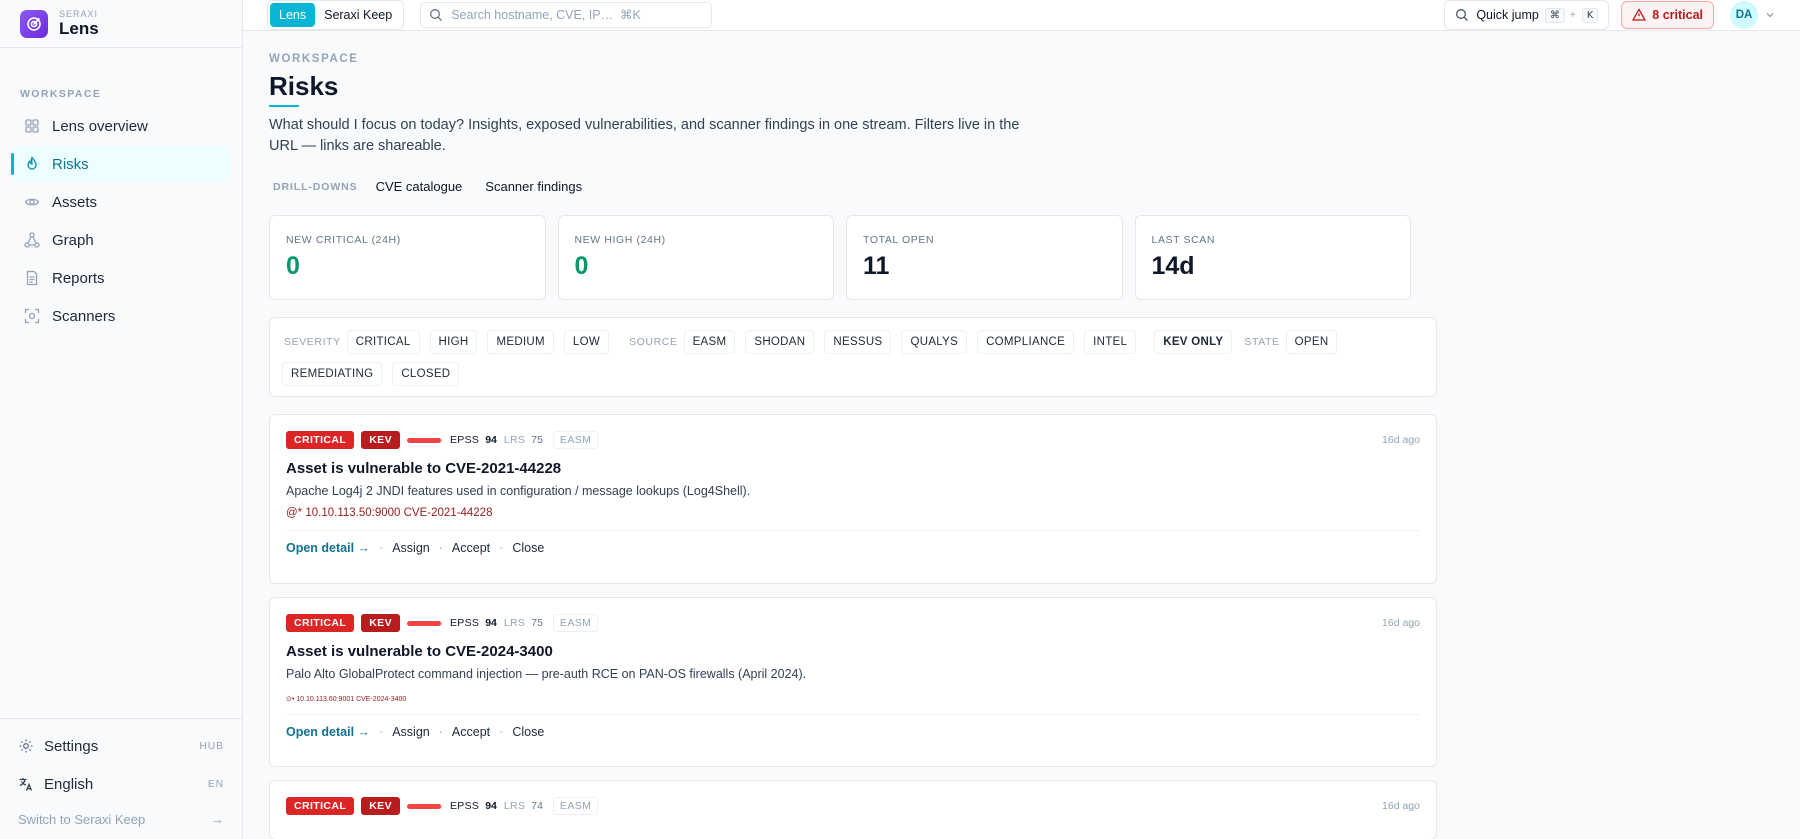 This screenshot has width=1800, height=839. Describe the element at coordinates (121, 316) in the screenshot. I see `sidebar-item-scanners: Scanners` at that location.